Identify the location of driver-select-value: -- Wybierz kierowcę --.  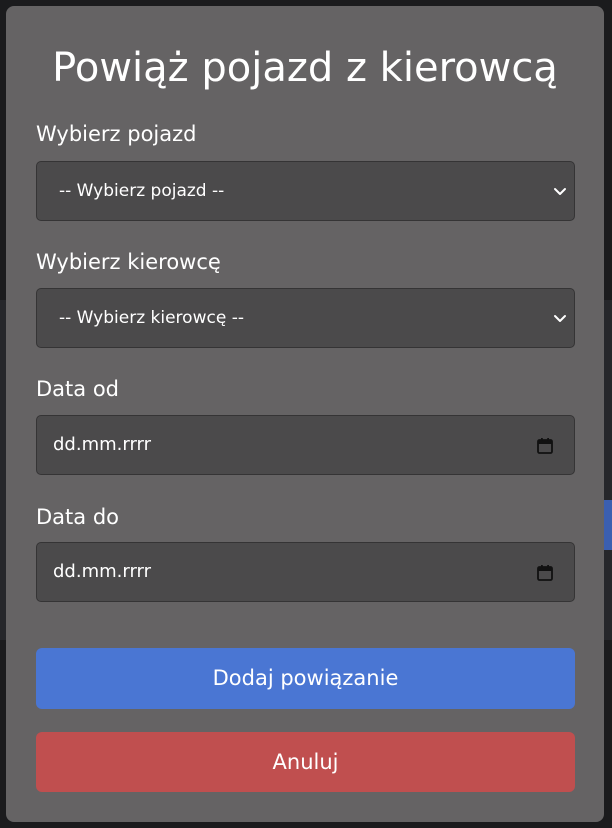
(151, 318).